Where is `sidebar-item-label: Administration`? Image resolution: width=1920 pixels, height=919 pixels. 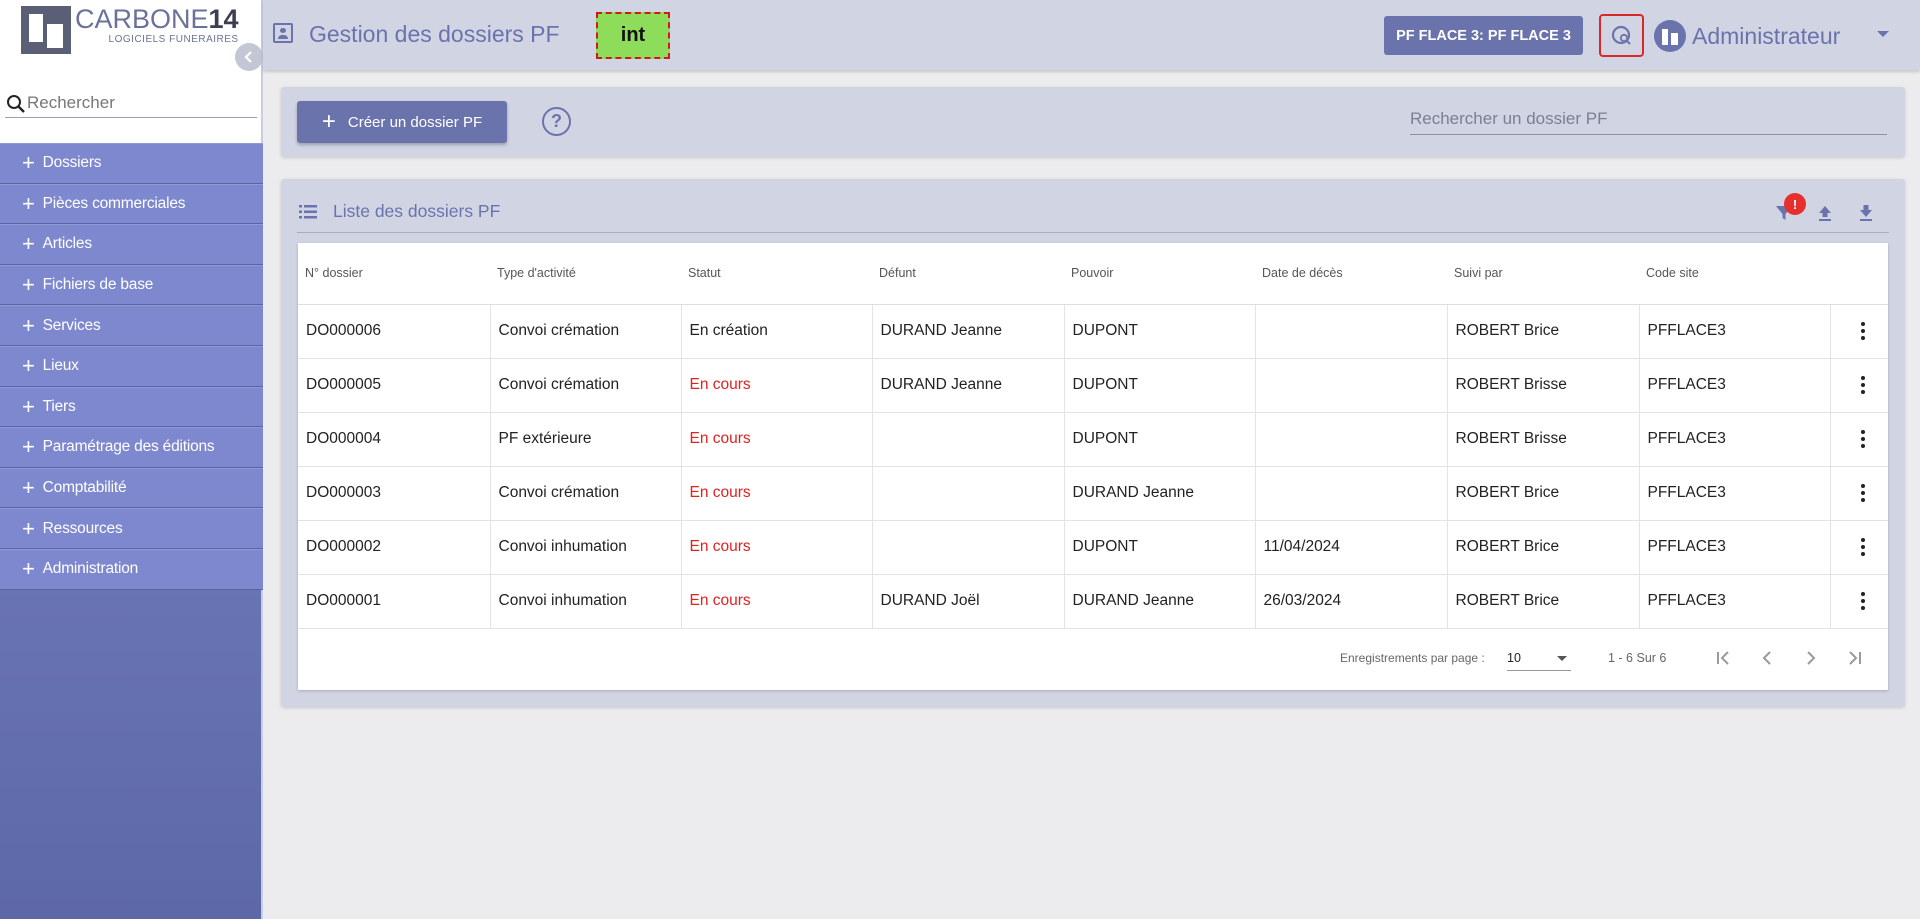 sidebar-item-label: Administration is located at coordinates (90, 569).